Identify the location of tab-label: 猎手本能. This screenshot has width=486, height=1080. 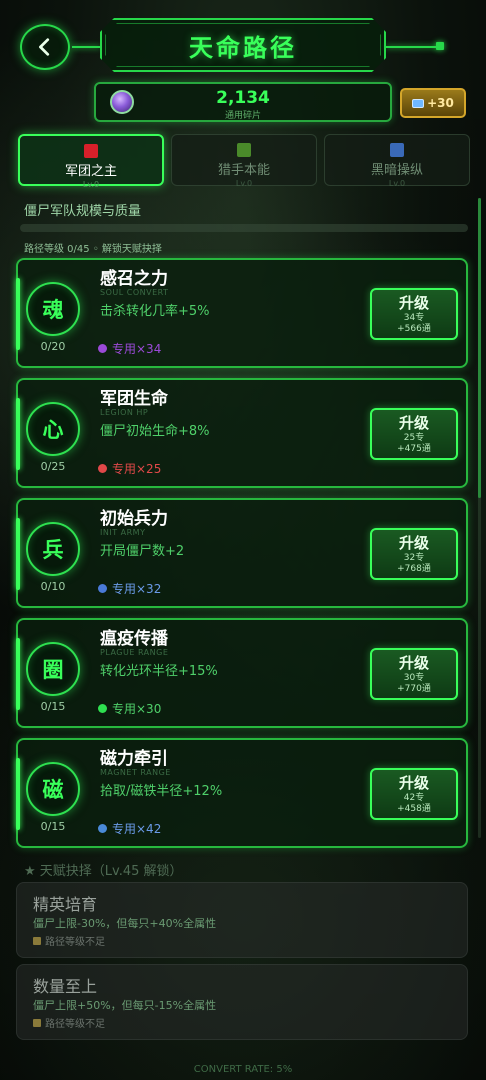
(243, 170).